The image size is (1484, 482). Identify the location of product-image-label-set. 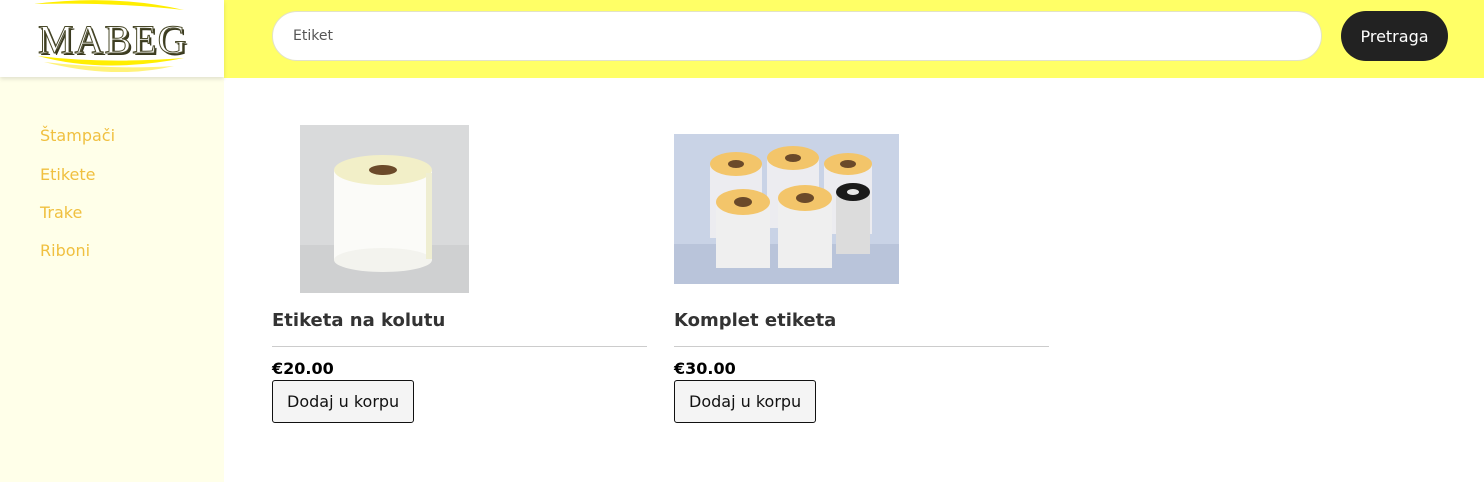
(786, 209).